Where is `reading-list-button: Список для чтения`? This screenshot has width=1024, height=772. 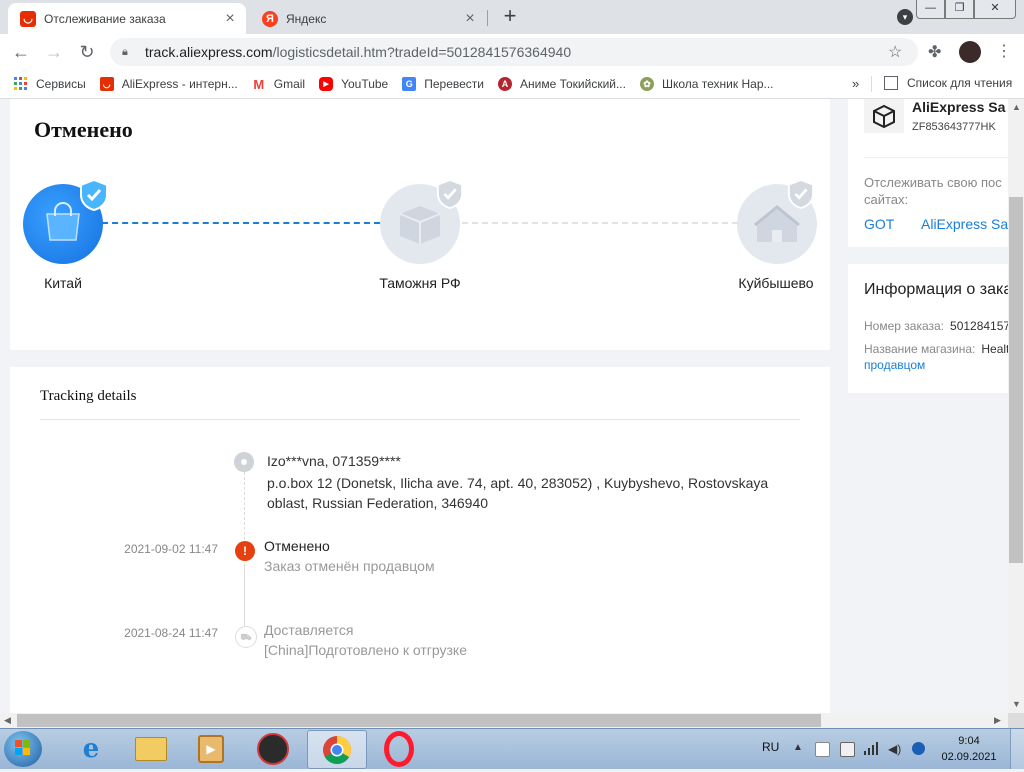
reading-list-button: Список для чтения is located at coordinates (948, 83).